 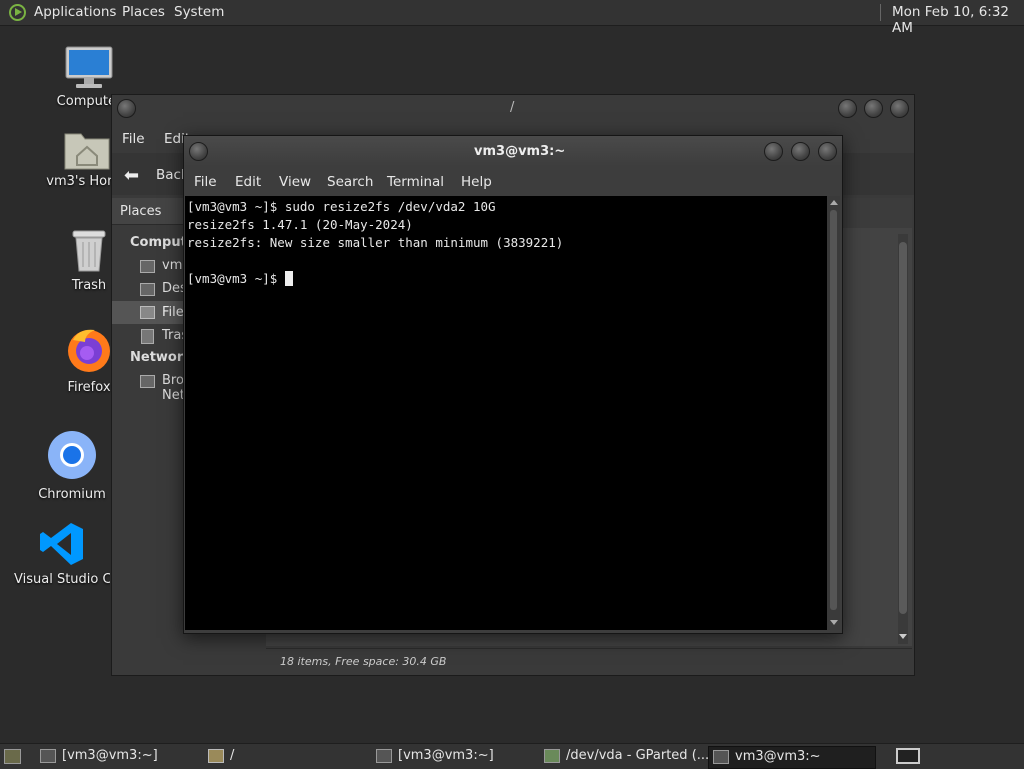 What do you see at coordinates (133, 139) in the screenshot?
I see `fm-menu-file: File` at bounding box center [133, 139].